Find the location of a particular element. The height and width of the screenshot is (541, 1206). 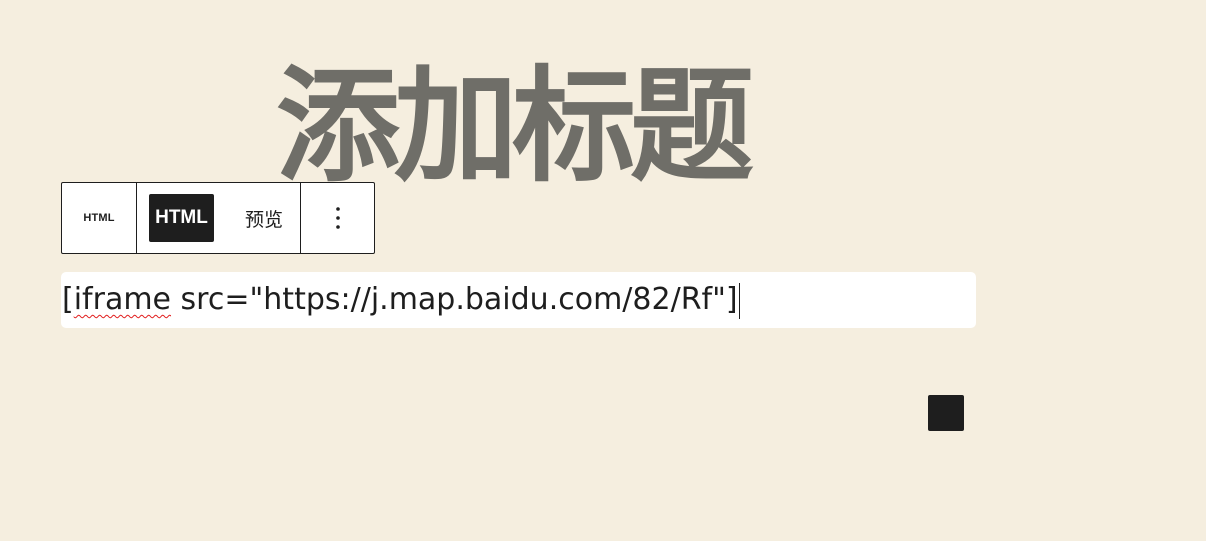

misspelled-word: iframe is located at coordinates (122, 299).